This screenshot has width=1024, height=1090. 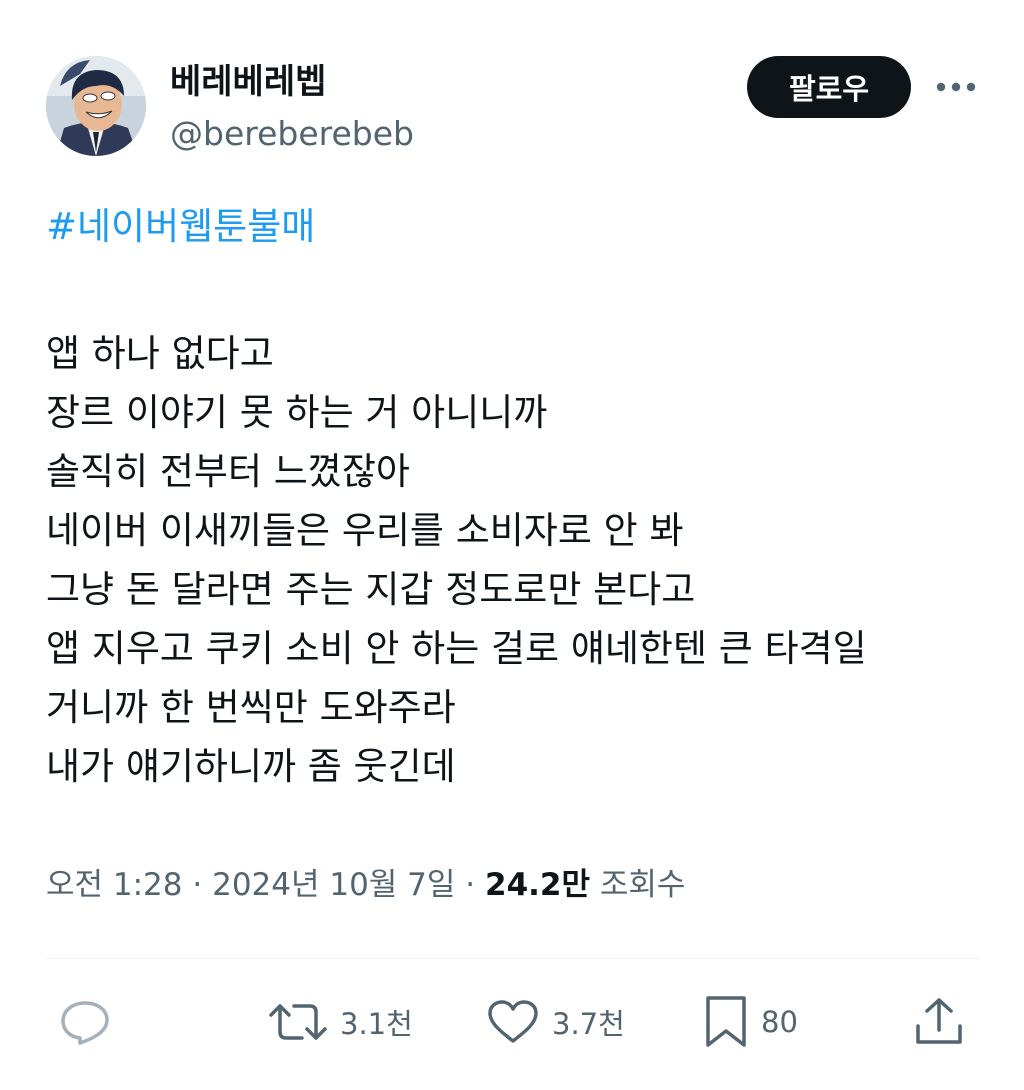 What do you see at coordinates (251, 766) in the screenshot?
I see `tweet-line: 내가 얘기하니까 좀 웃긴데` at bounding box center [251, 766].